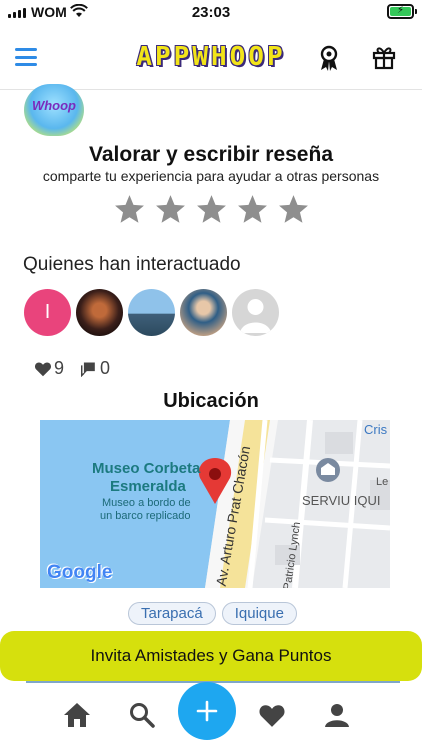 This screenshot has height=750, width=422. I want to click on location-tags: Tarapacá Iquique, so click(212, 613).